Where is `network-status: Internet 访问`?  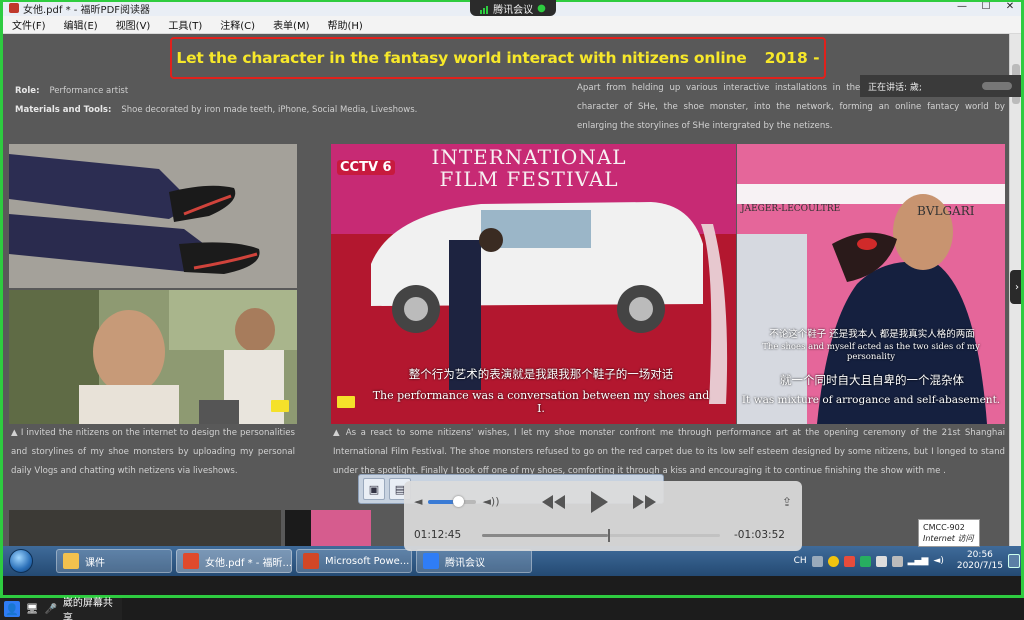
network-status: Internet 访问 is located at coordinates (948, 538).